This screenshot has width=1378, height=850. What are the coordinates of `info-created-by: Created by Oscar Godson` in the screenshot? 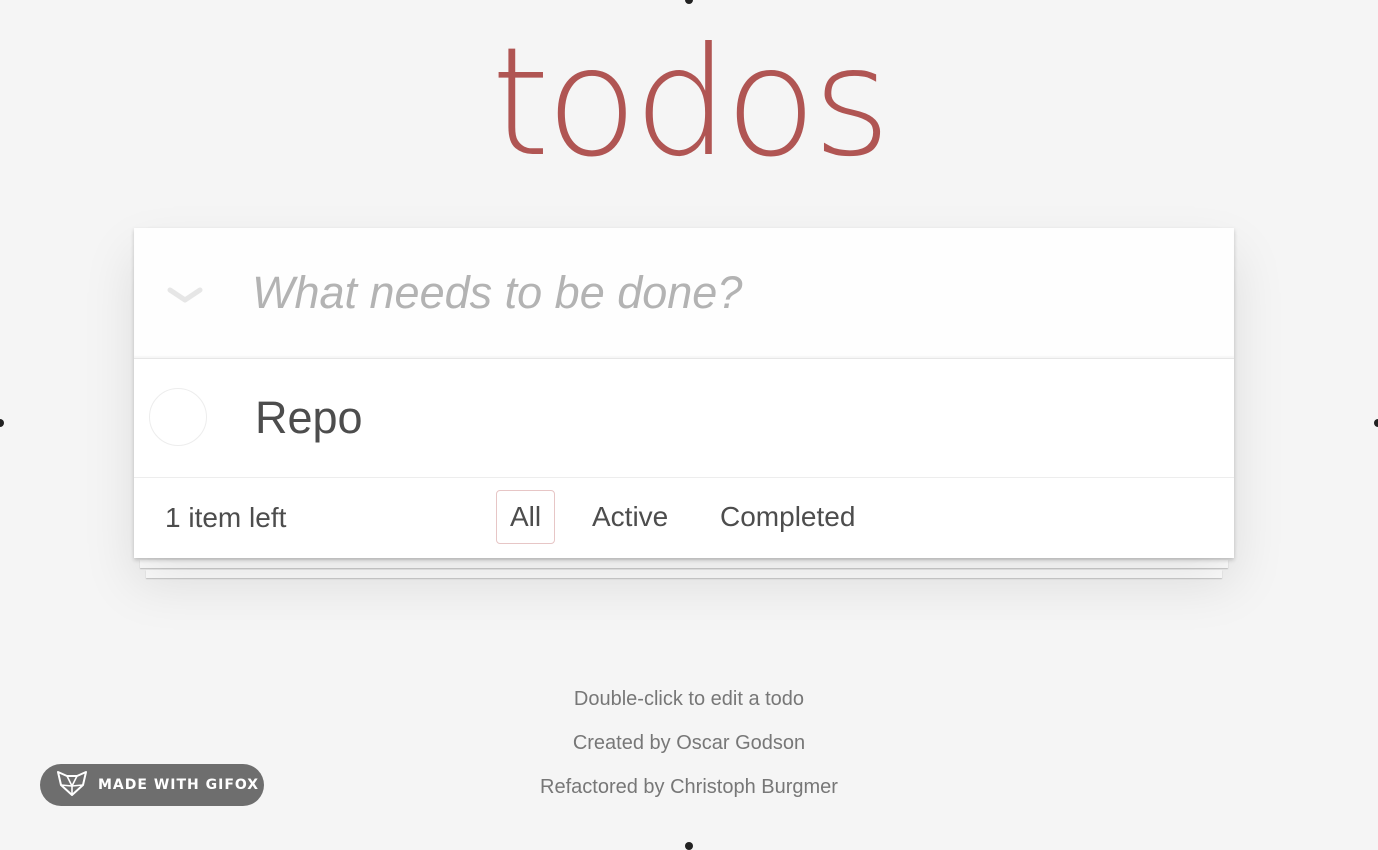 It's located at (689, 743).